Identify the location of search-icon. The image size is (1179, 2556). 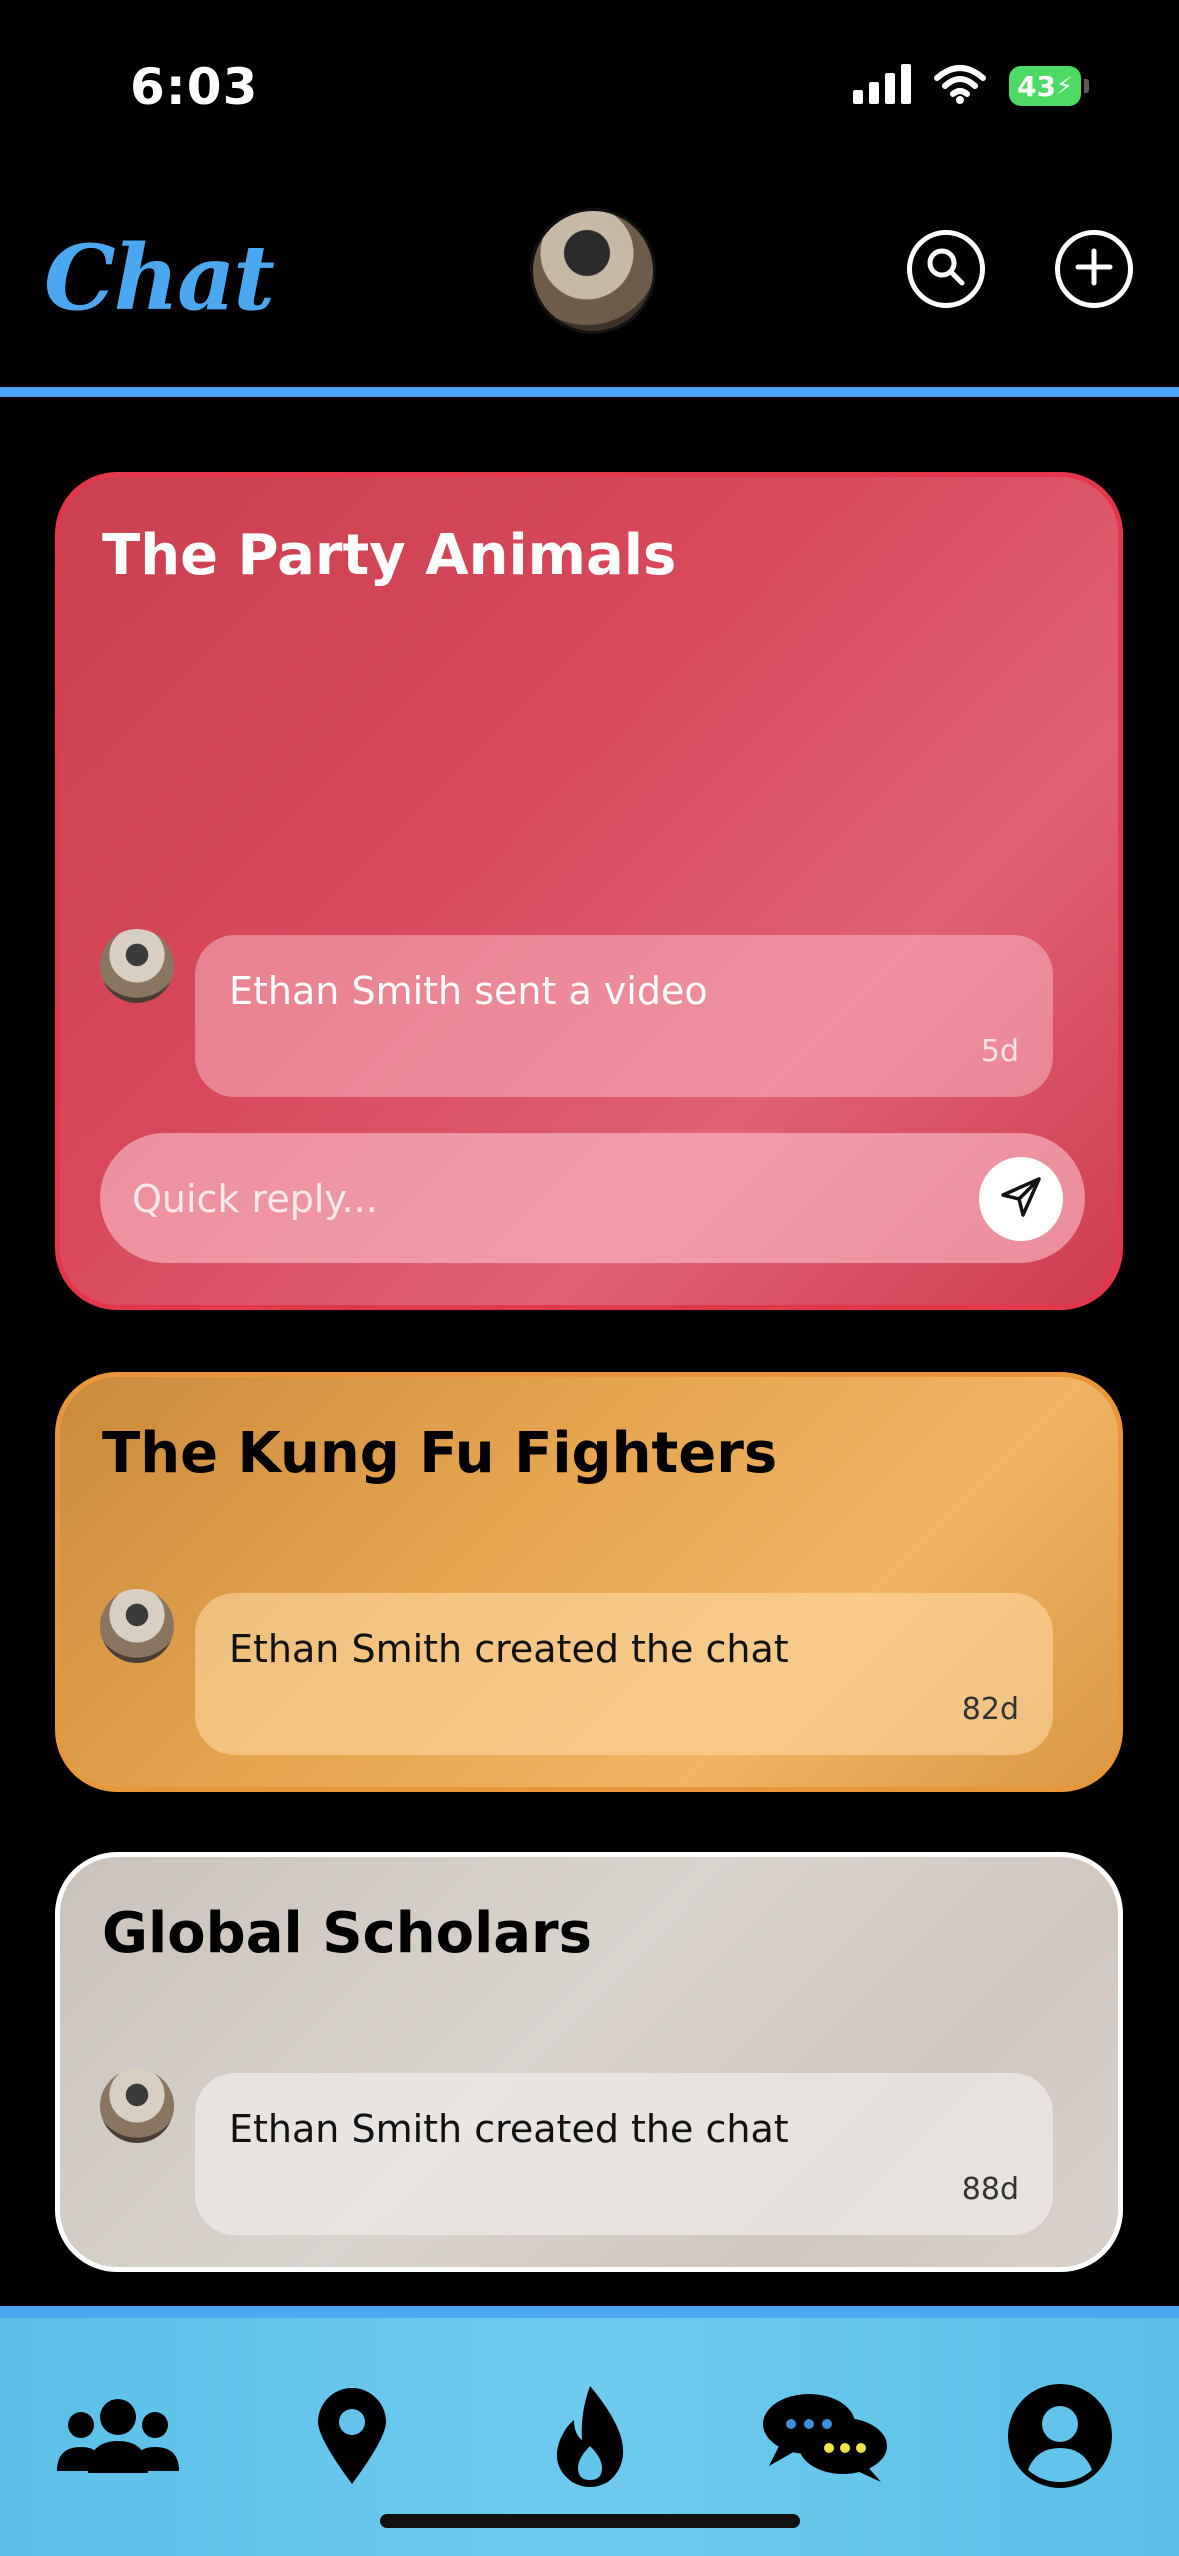
(946, 269).